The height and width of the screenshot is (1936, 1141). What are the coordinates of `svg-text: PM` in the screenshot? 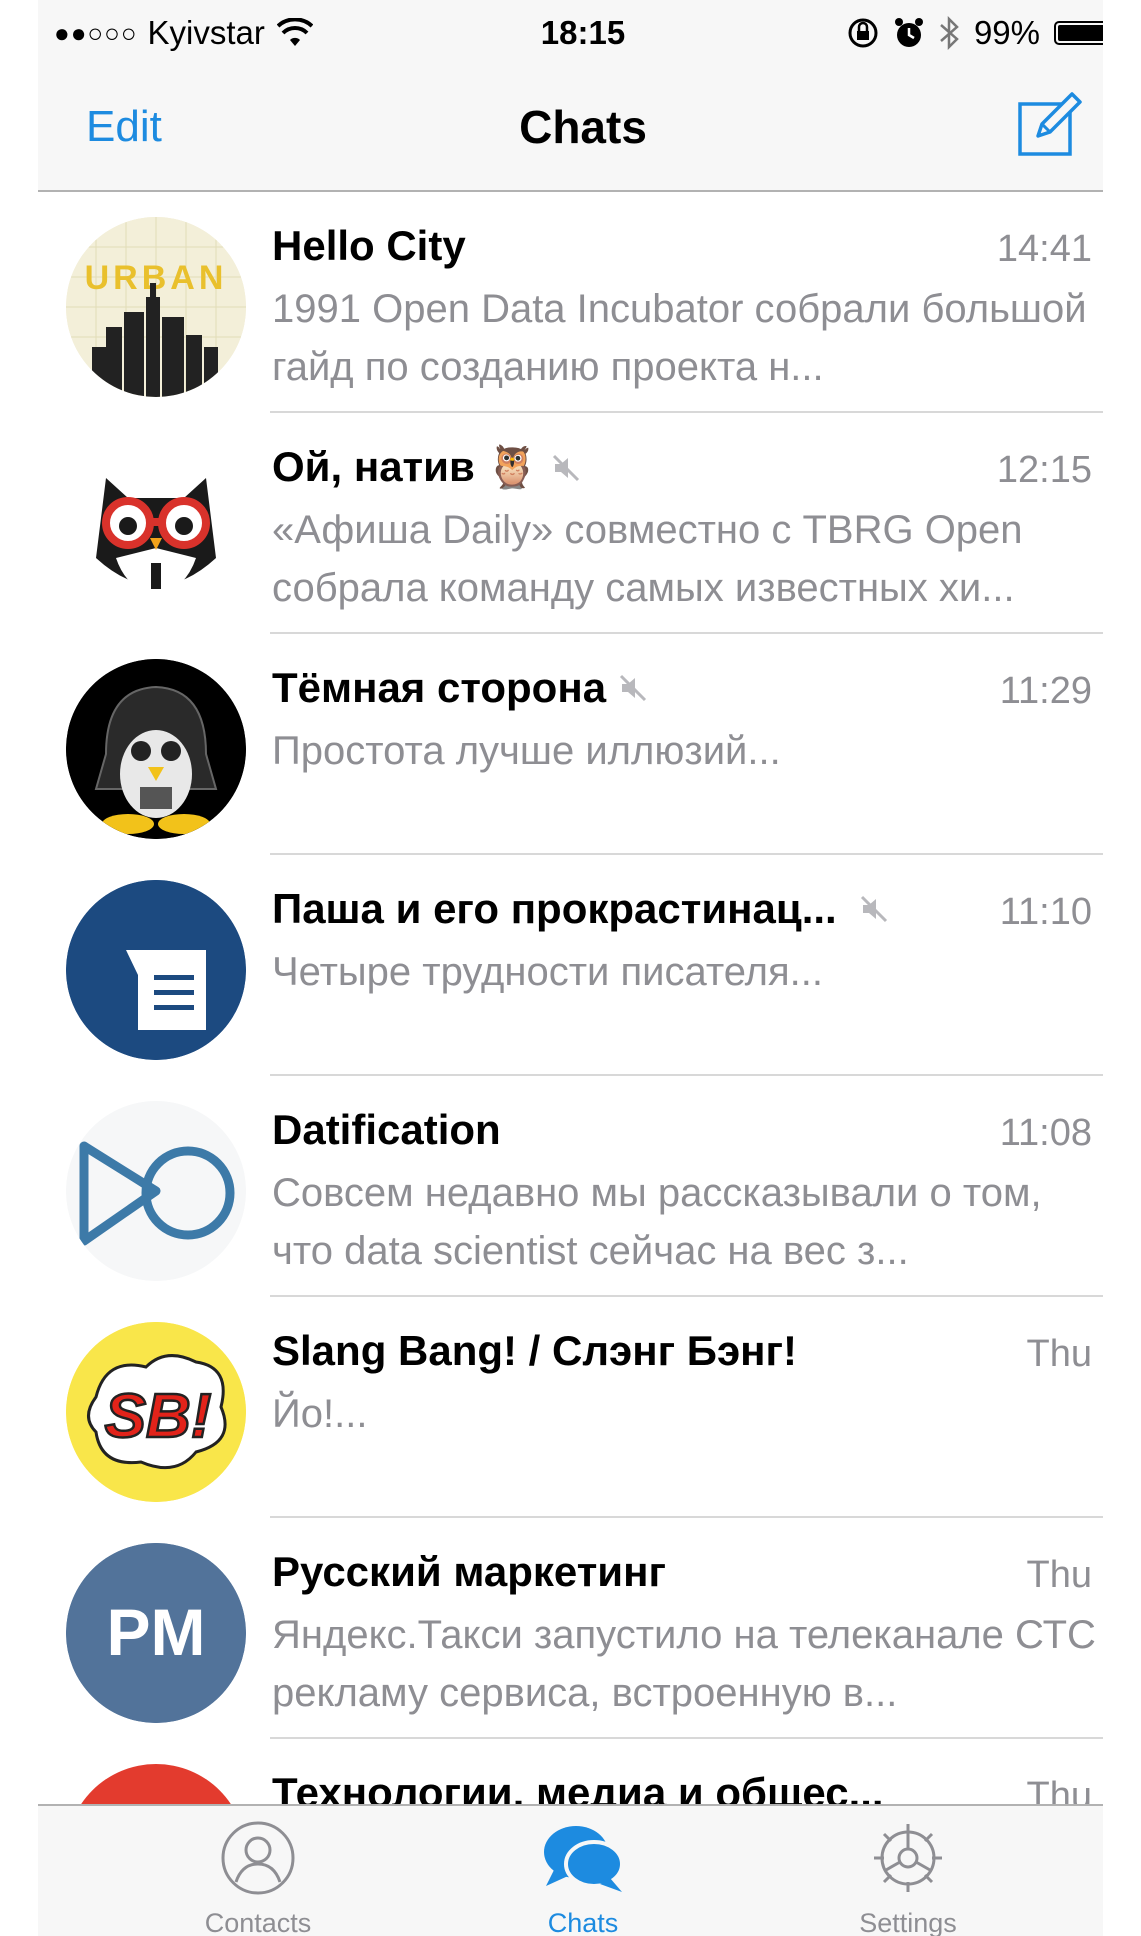 It's located at (156, 1632).